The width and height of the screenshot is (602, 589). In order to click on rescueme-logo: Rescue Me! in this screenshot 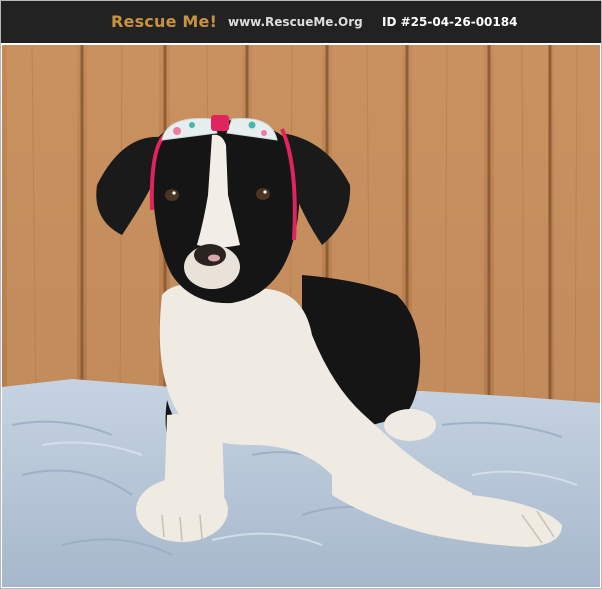, I will do `click(164, 21)`.